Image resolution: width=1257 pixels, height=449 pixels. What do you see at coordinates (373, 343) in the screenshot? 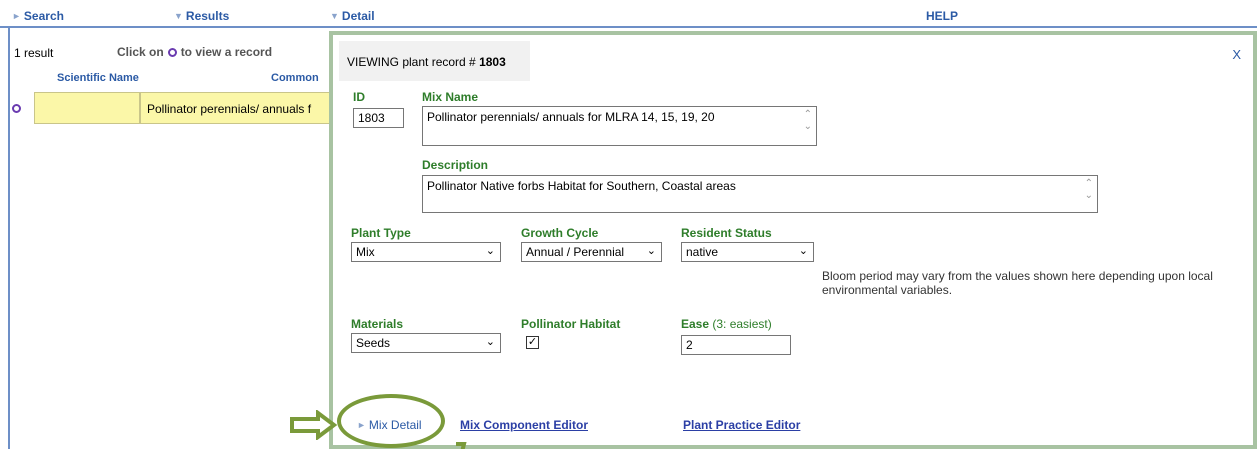
I see `materials-value: Seeds` at bounding box center [373, 343].